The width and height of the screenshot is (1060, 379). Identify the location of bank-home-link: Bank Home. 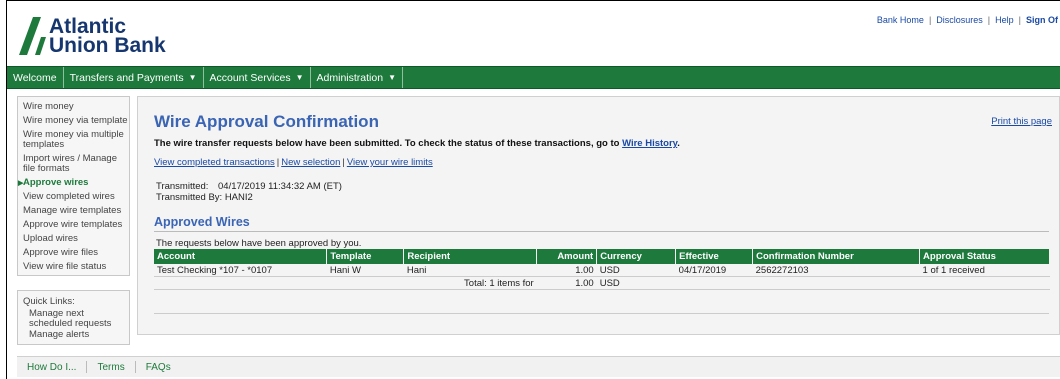
(900, 20).